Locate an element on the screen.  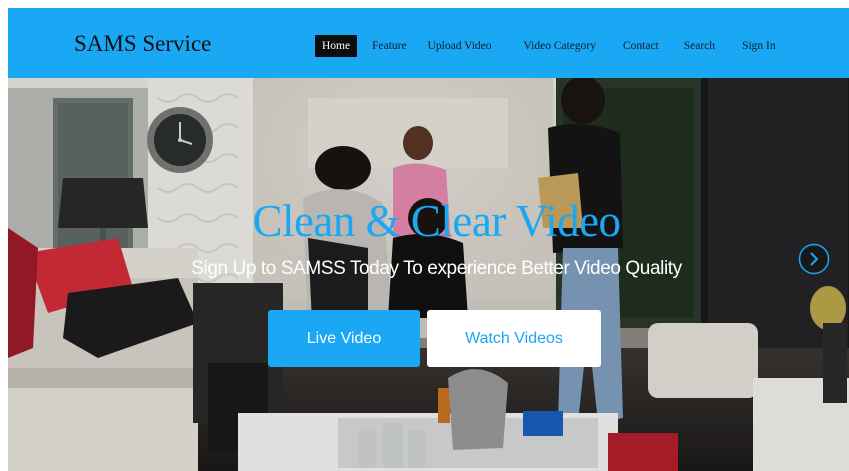
hero-title: Clean & Clear Video is located at coordinates (436, 221).